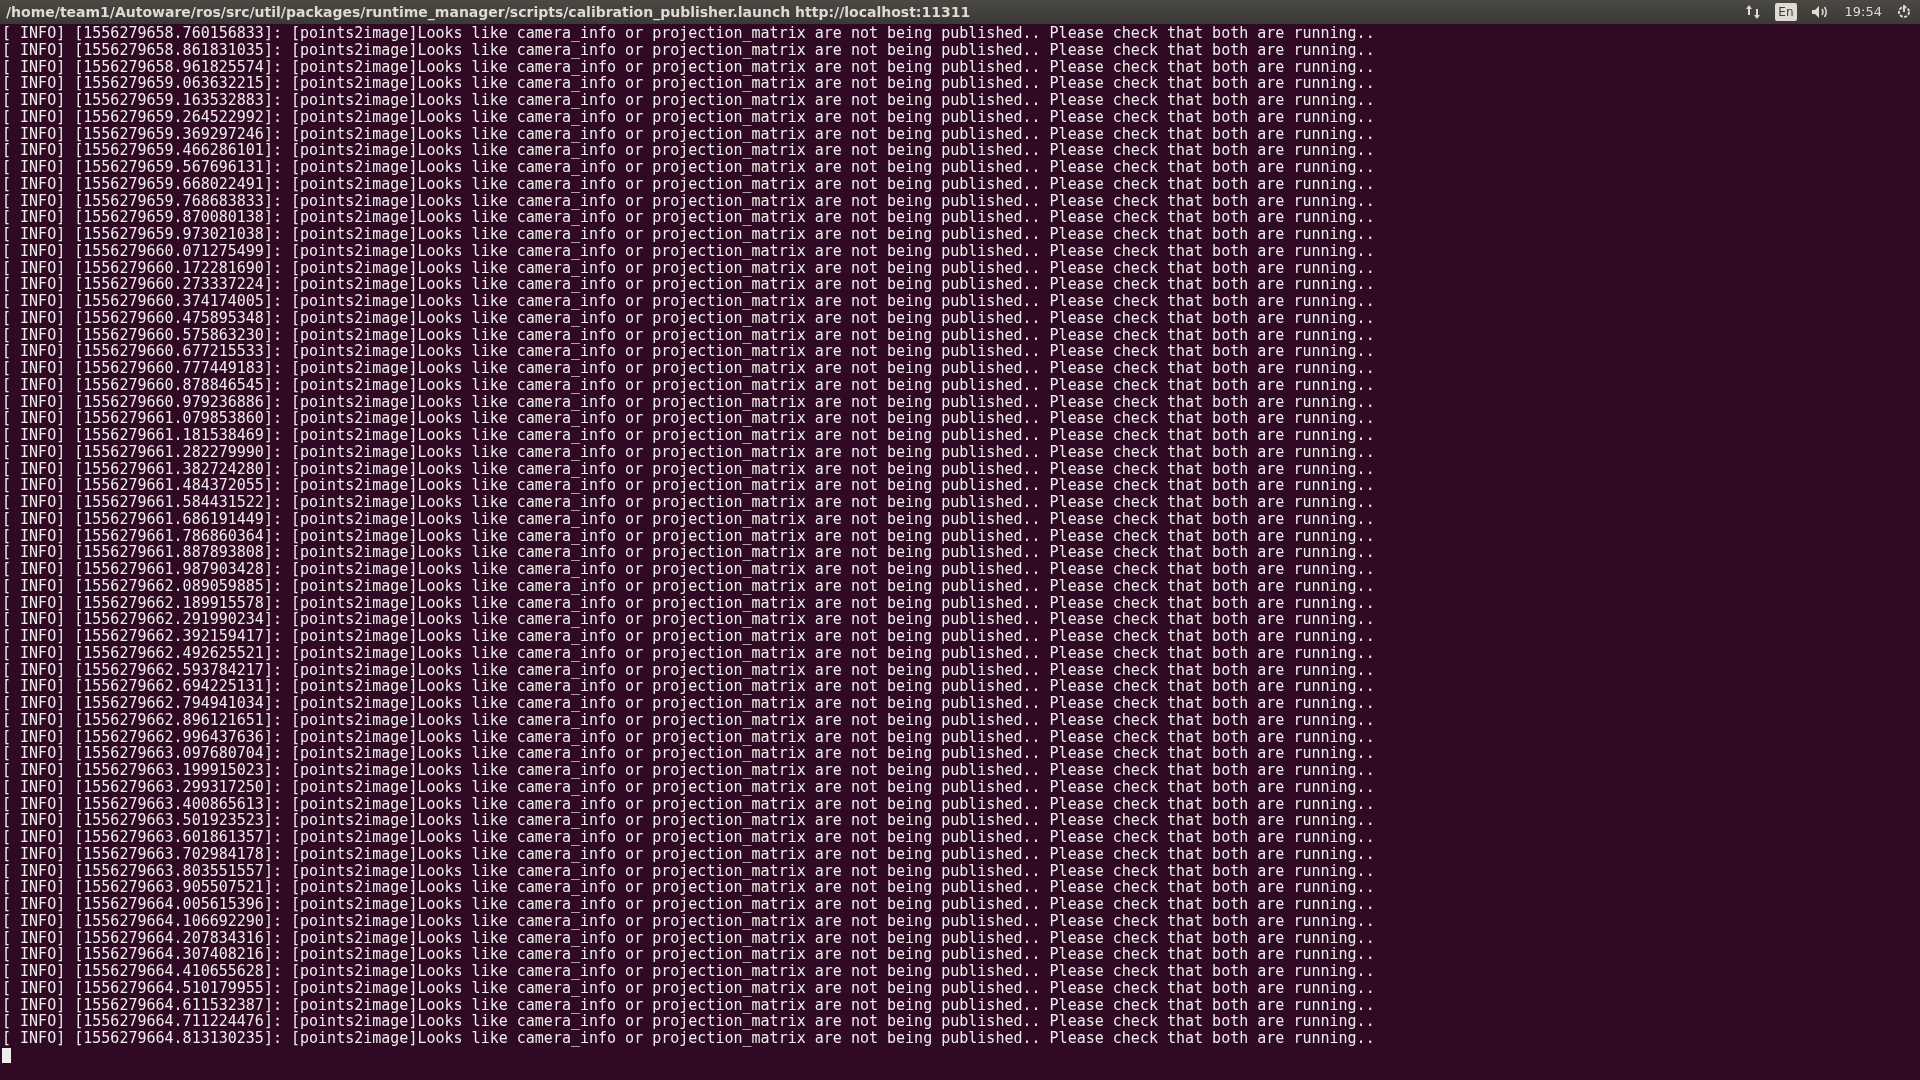  What do you see at coordinates (688, 586) in the screenshot?
I see `log-line: [ INFO] [1556279662.089059885]: [points2image]Looks like camera_info or projection_matrix are not being published.. Please check that both are running..` at bounding box center [688, 586].